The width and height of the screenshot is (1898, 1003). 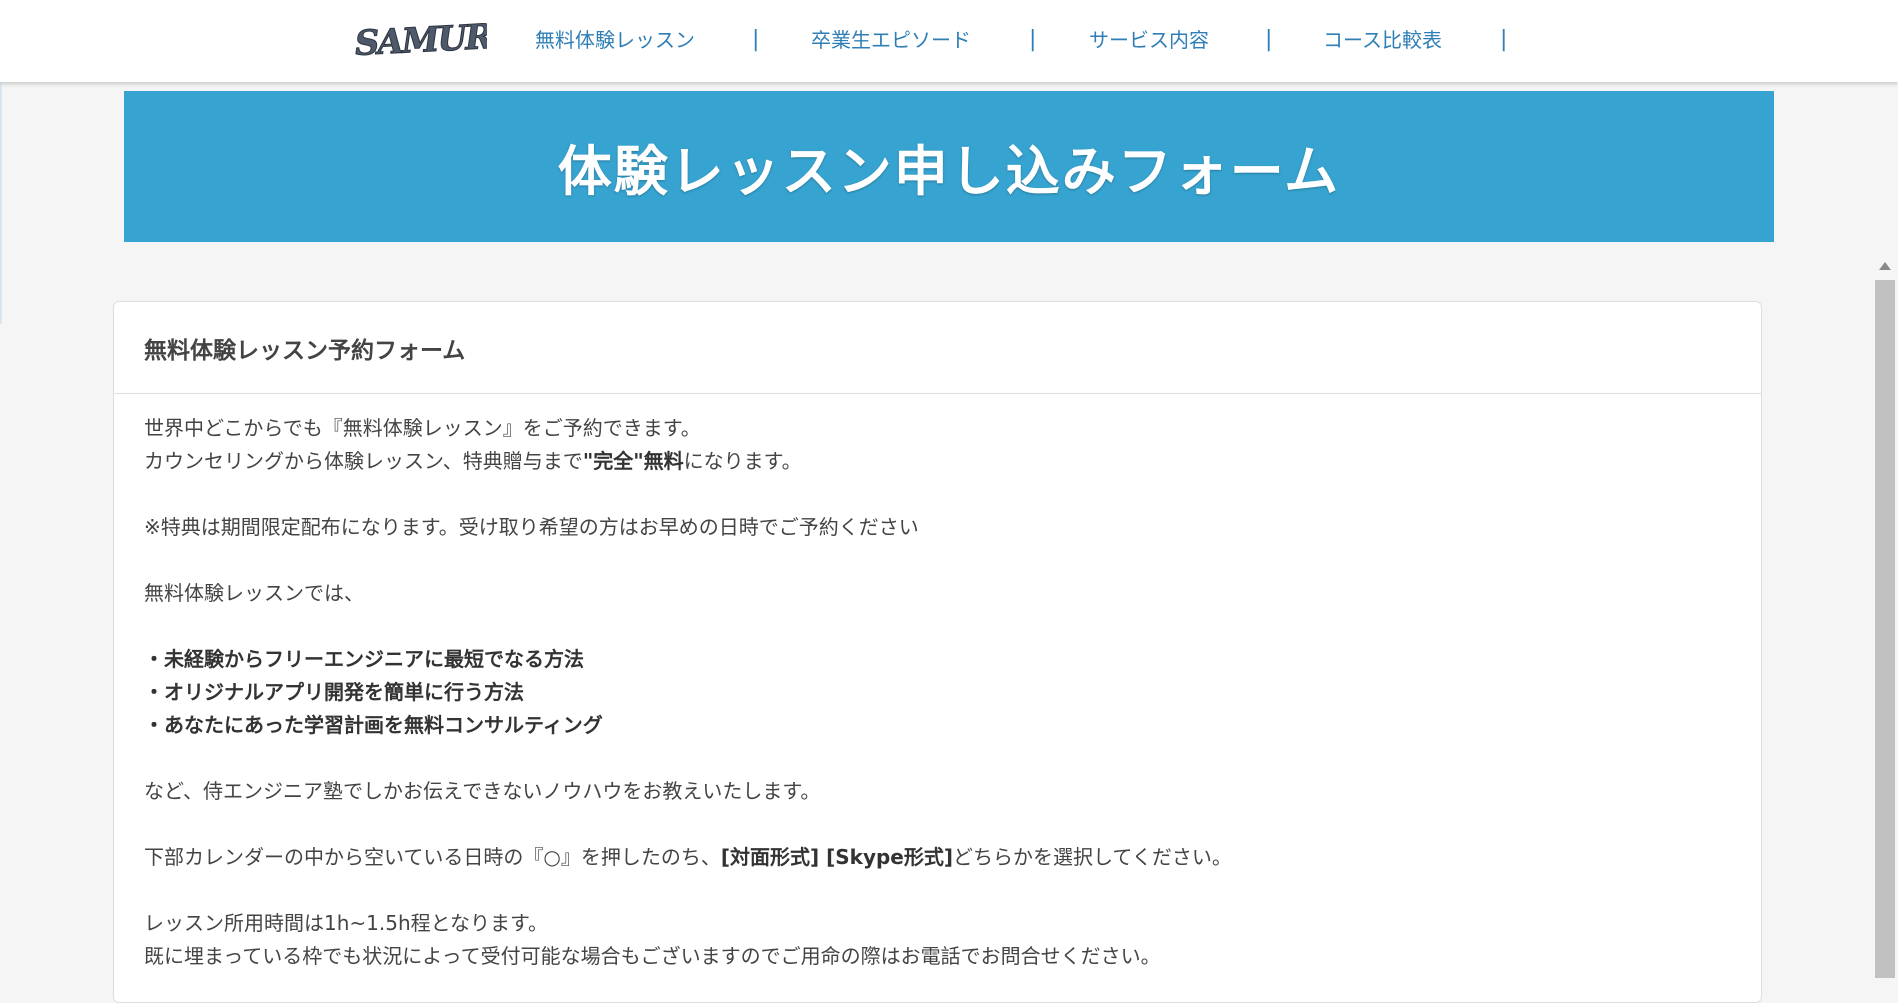 I want to click on samurai-logo: SAMURAI, so click(x=420, y=40).